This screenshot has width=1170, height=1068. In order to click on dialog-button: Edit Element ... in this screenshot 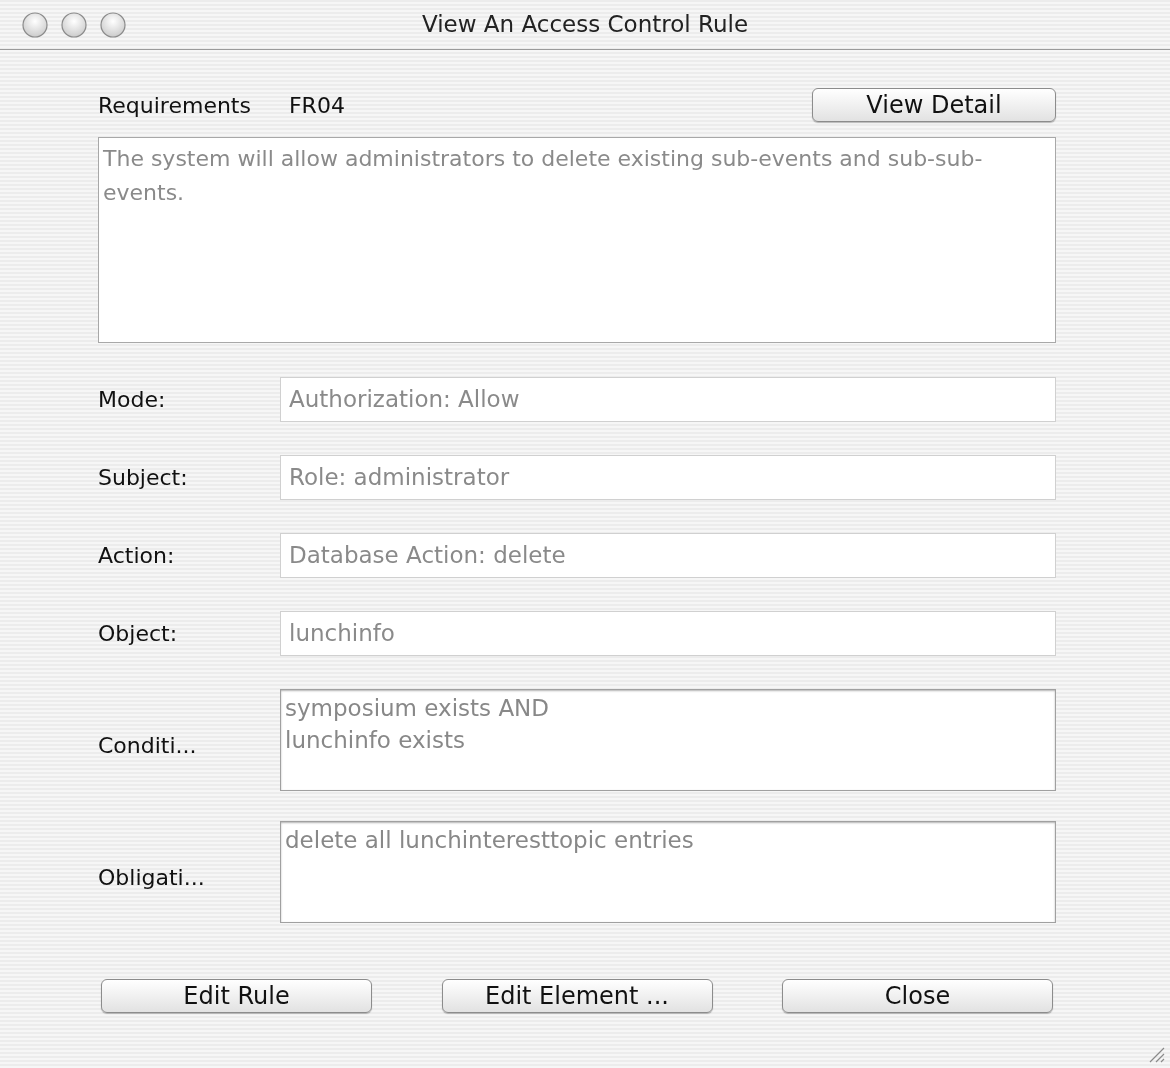, I will do `click(577, 996)`.